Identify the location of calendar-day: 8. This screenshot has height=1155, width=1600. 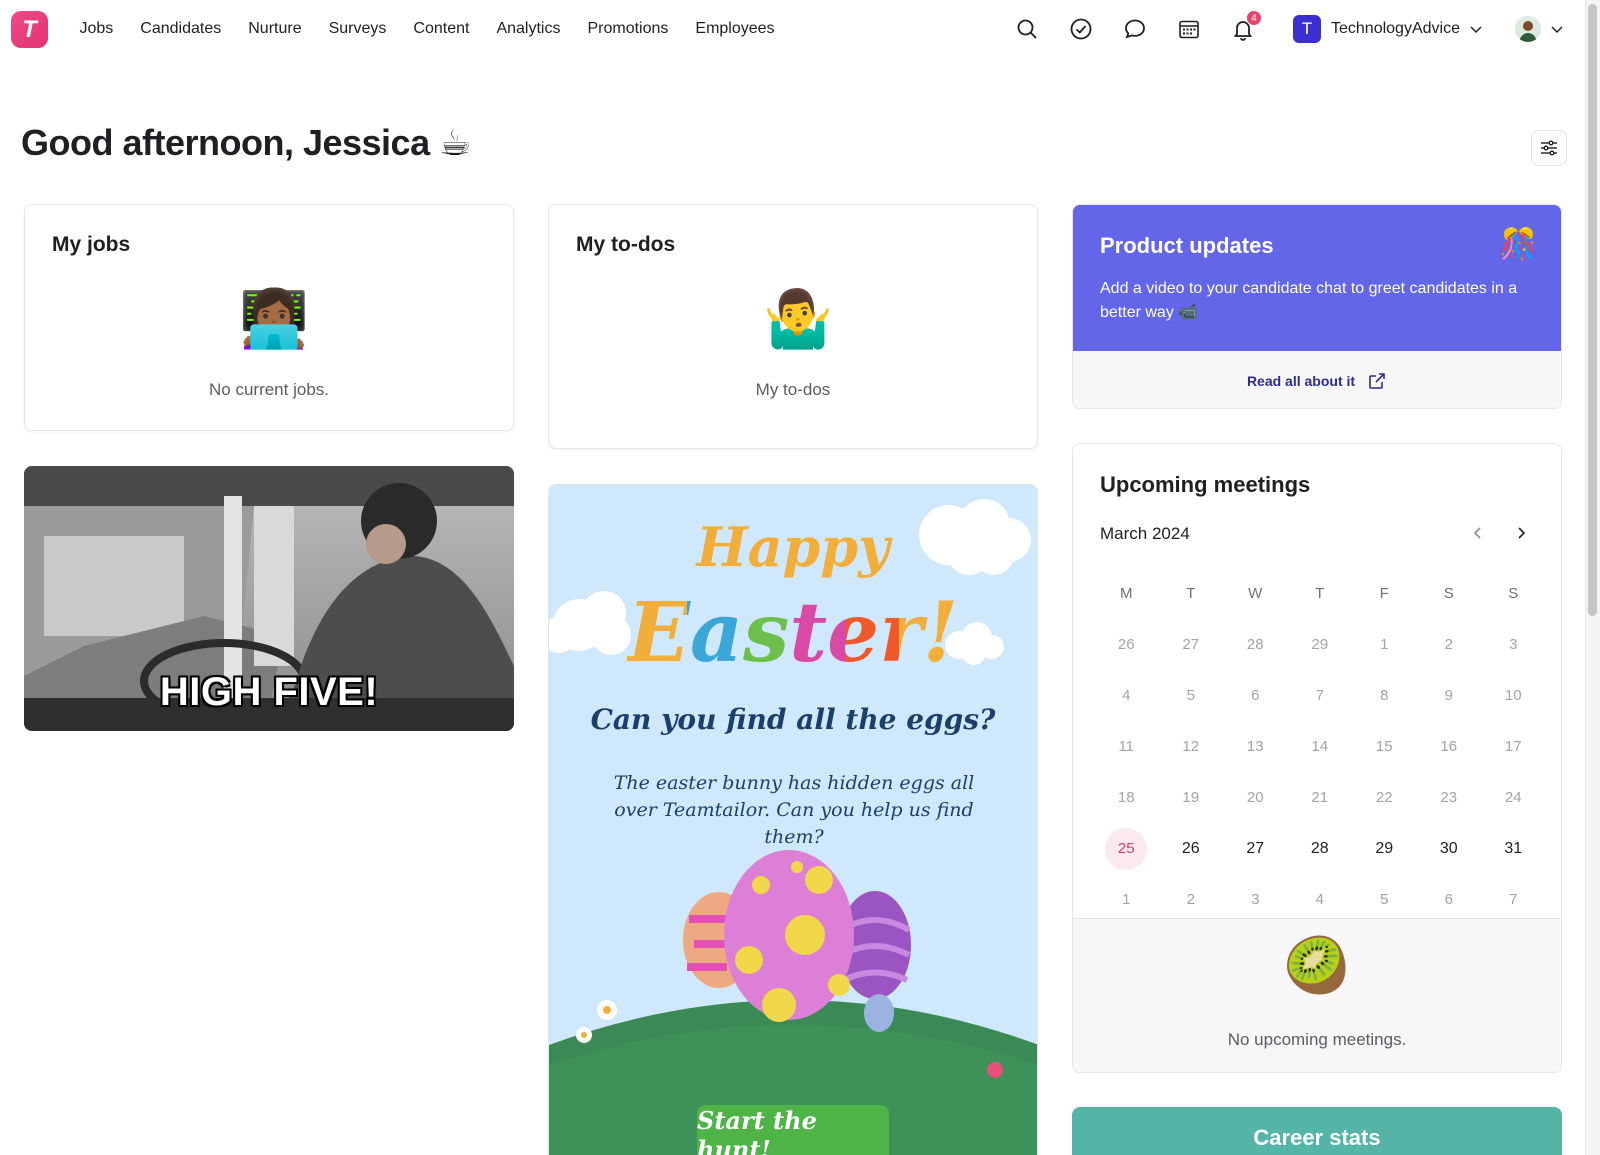
(1384, 695).